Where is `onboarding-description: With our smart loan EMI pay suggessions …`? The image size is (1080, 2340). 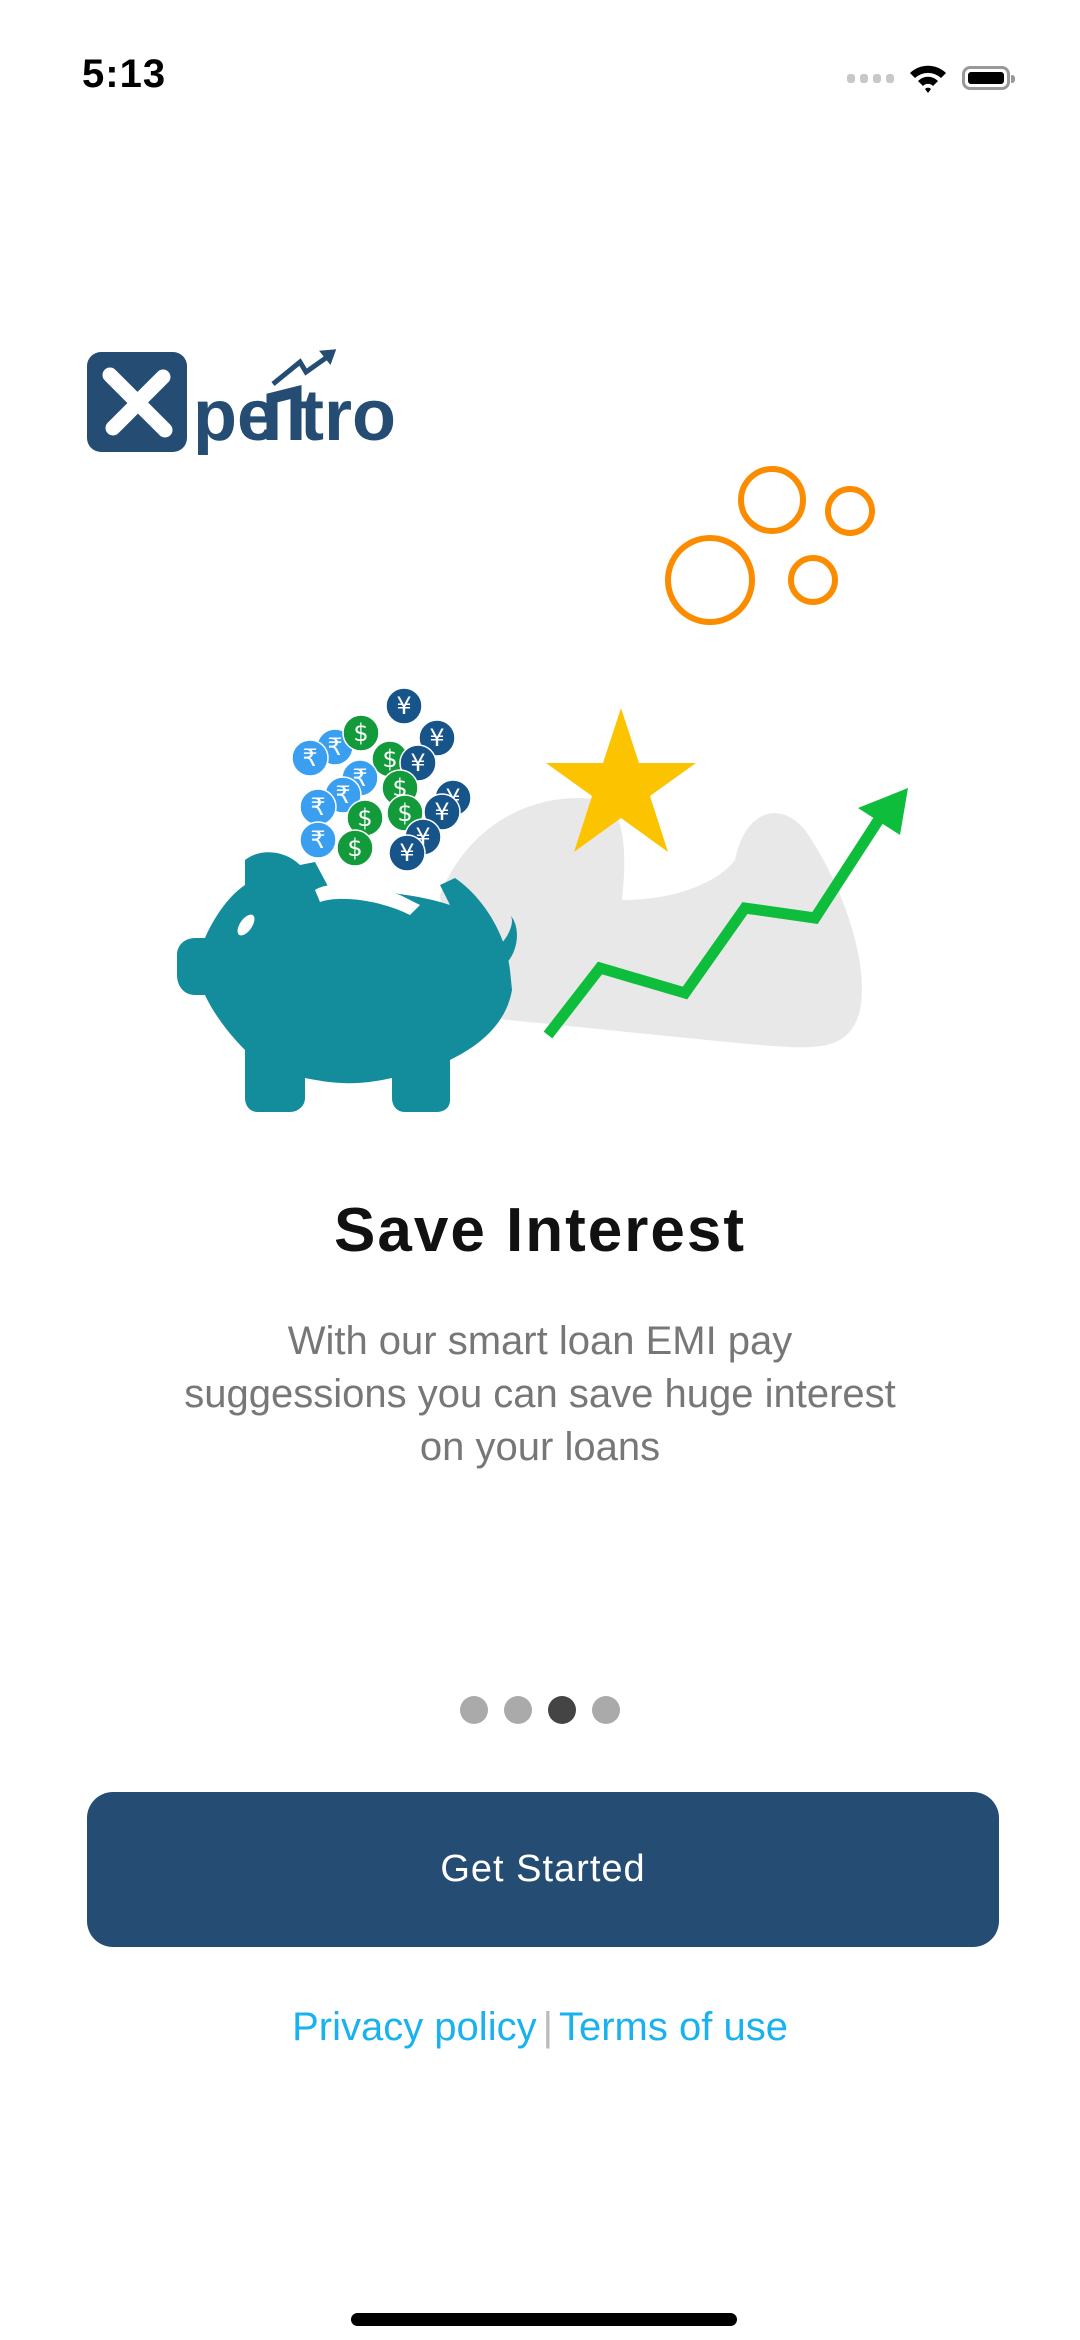
onboarding-description: With our smart loan EMI pay suggessions … is located at coordinates (540, 1394).